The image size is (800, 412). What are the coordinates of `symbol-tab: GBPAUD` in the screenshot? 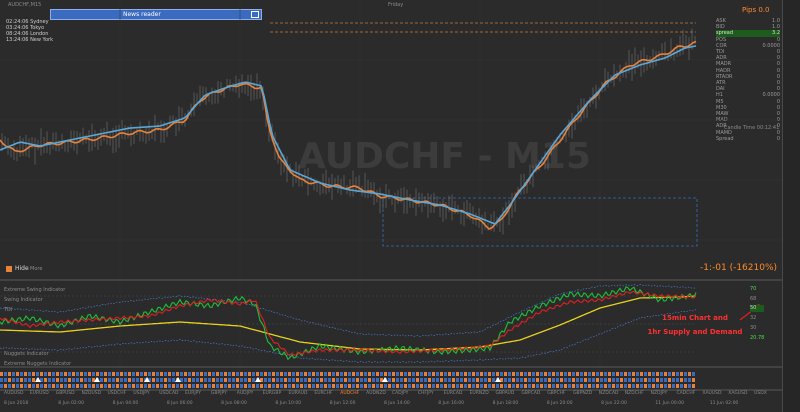 It's located at (504, 393).